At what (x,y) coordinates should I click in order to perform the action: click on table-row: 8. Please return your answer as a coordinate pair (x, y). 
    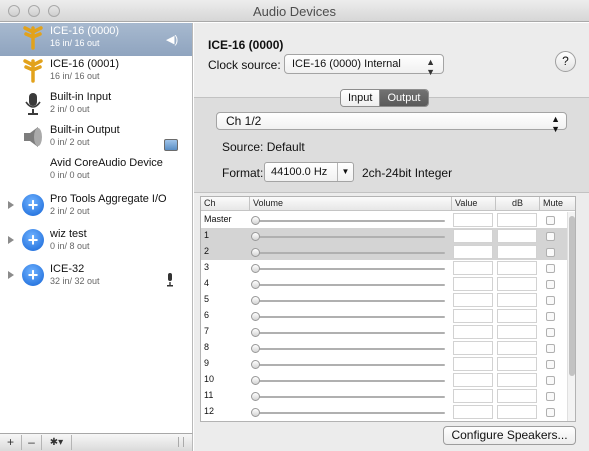
    Looking at the image, I should click on (384, 348).